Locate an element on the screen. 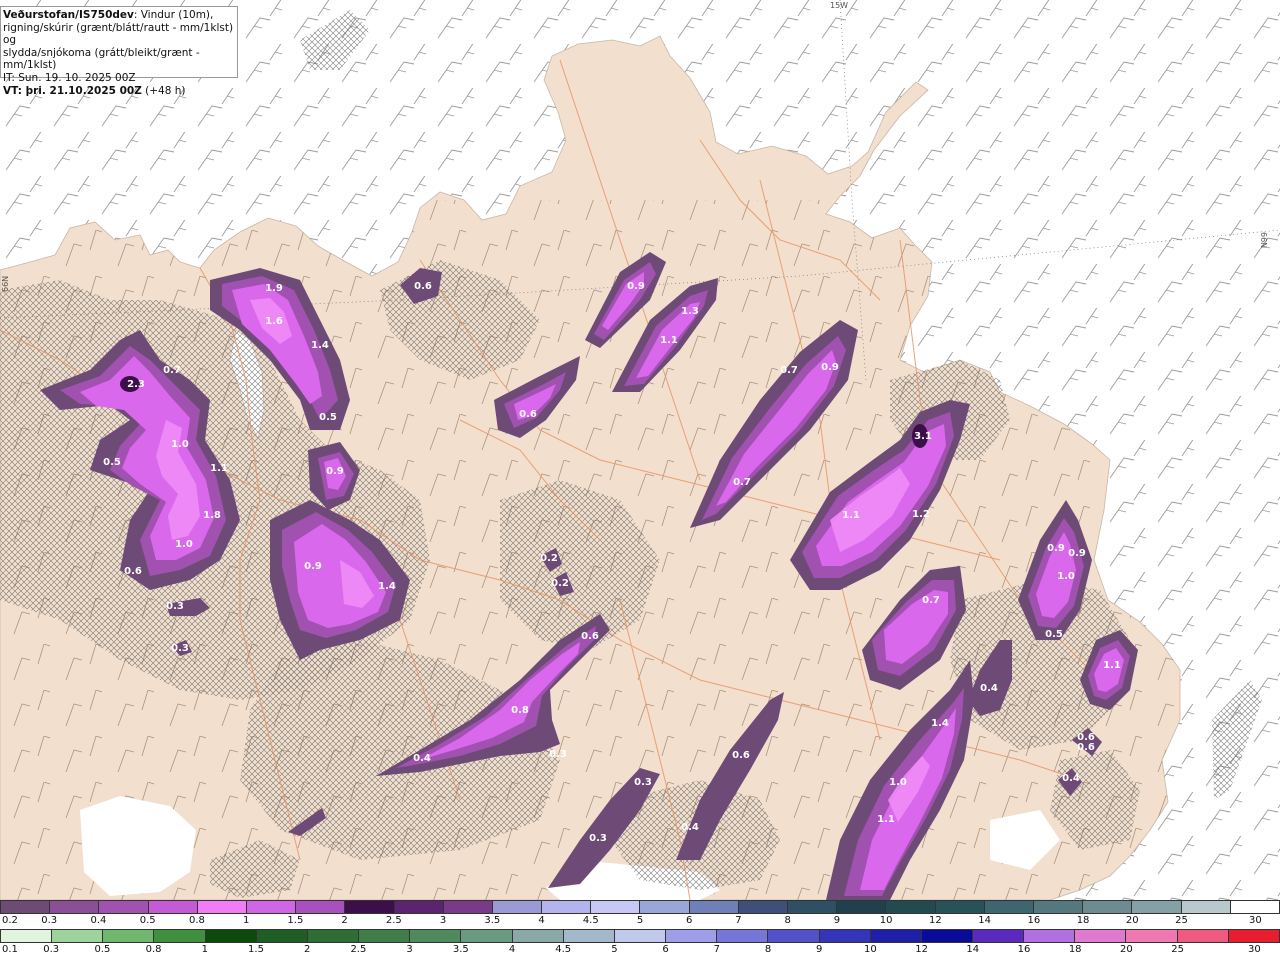 The height and width of the screenshot is (958, 1280). legend-label: 4.5 is located at coordinates (563, 949).